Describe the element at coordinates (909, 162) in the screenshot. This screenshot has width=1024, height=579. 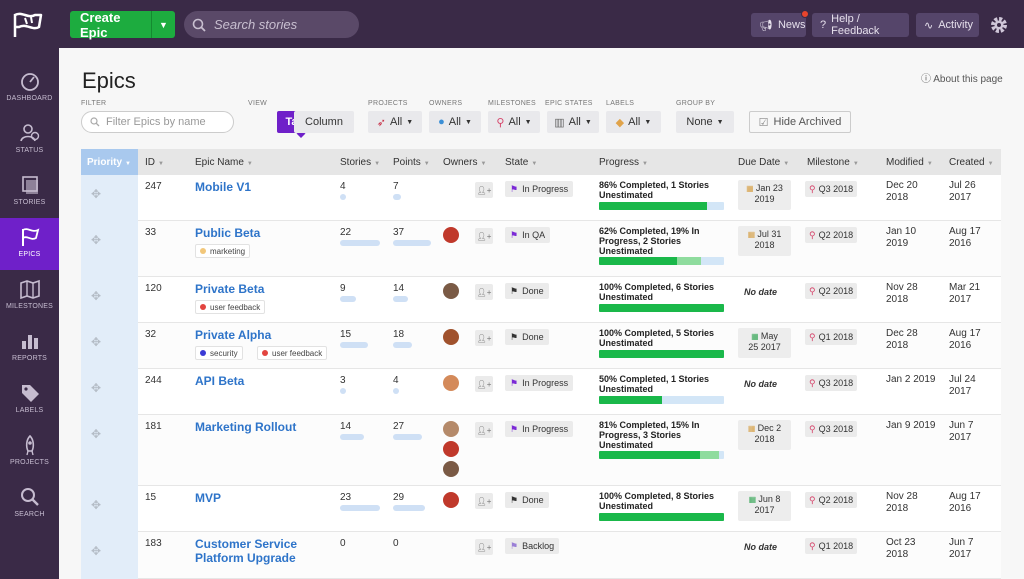
I see `modified-column-header: Modified ▼` at that location.